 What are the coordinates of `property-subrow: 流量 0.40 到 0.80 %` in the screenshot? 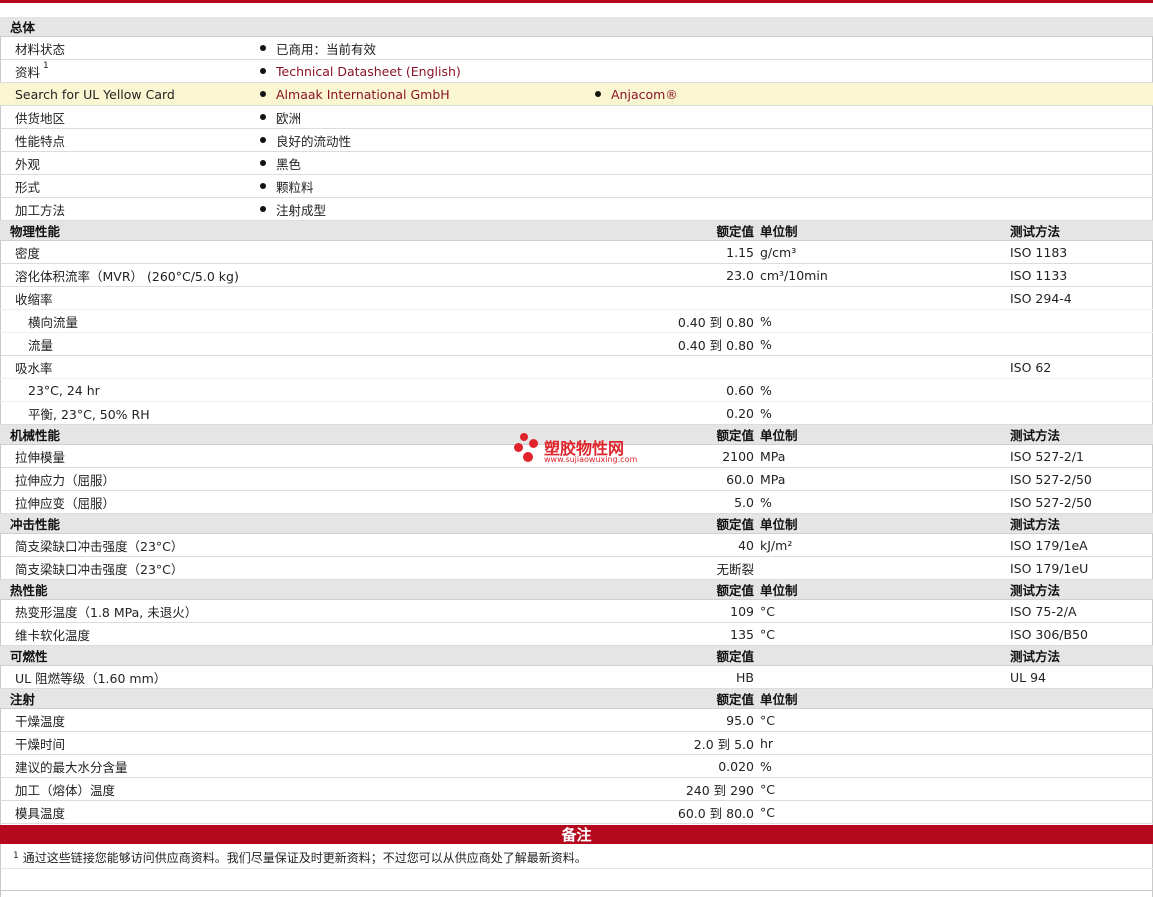 It's located at (576, 344).